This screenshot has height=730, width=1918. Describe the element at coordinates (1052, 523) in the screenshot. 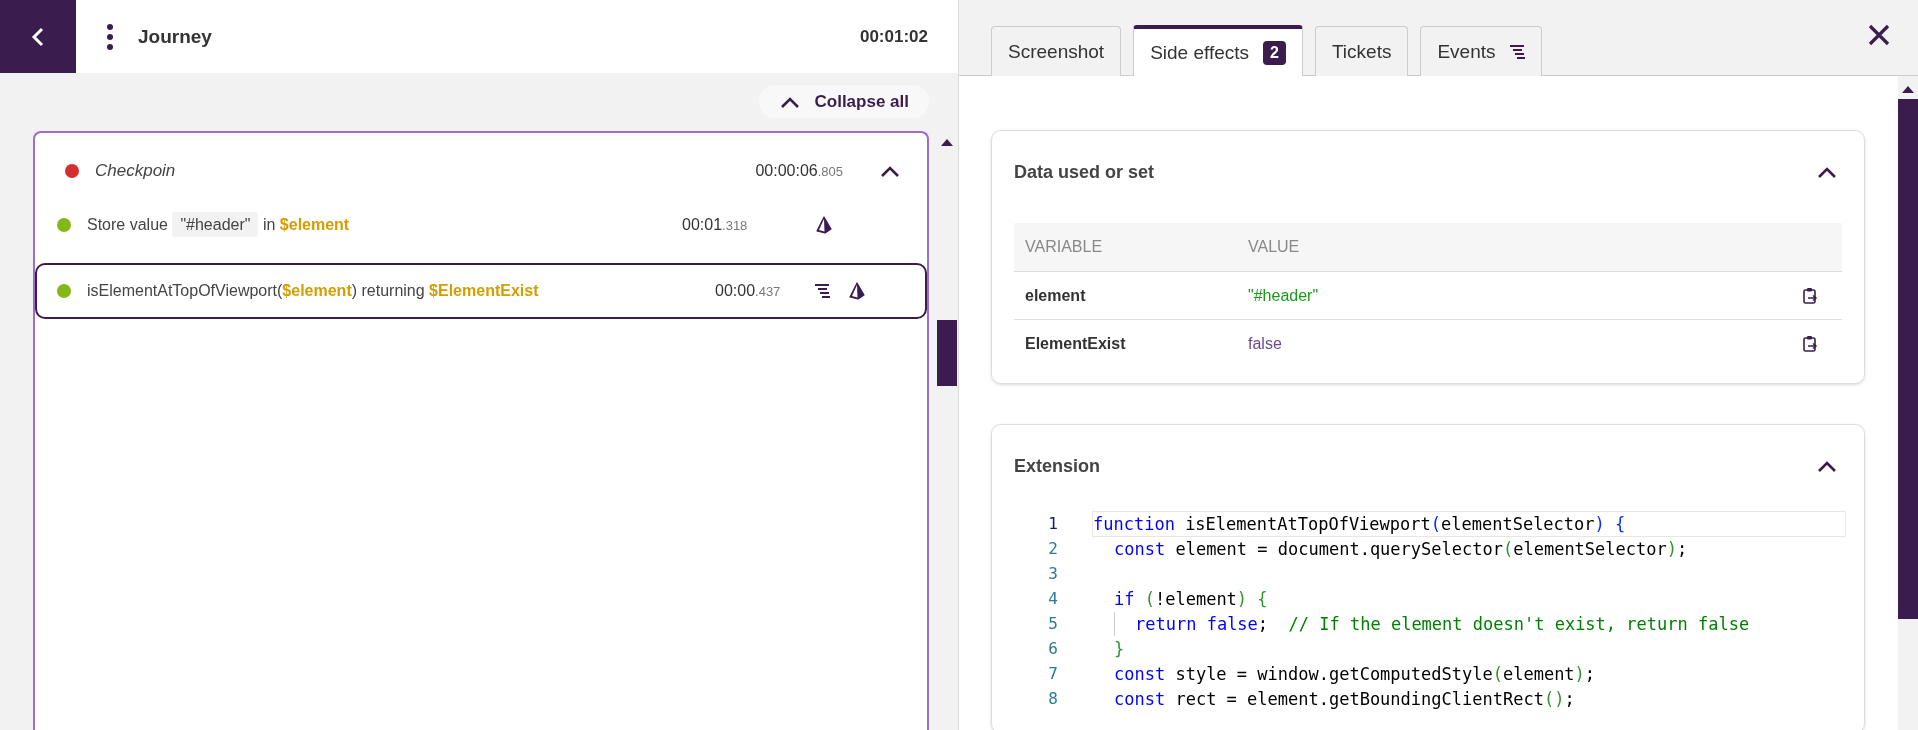

I see `line-number: 1` at that location.